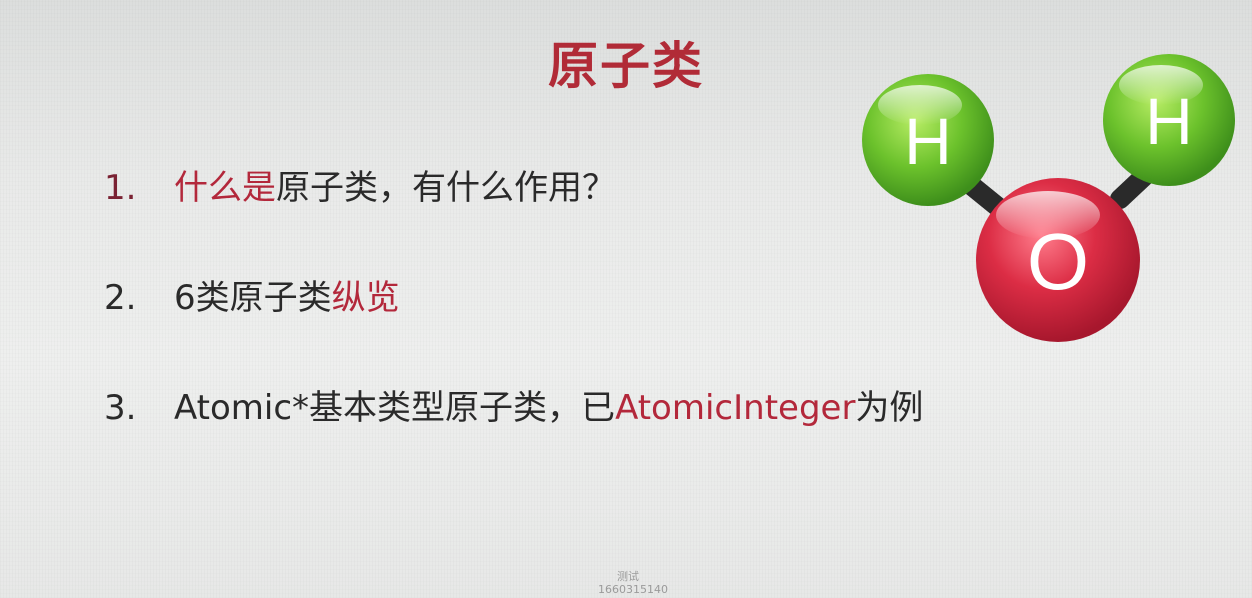  I want to click on item-text: 6类原子类, so click(253, 298).